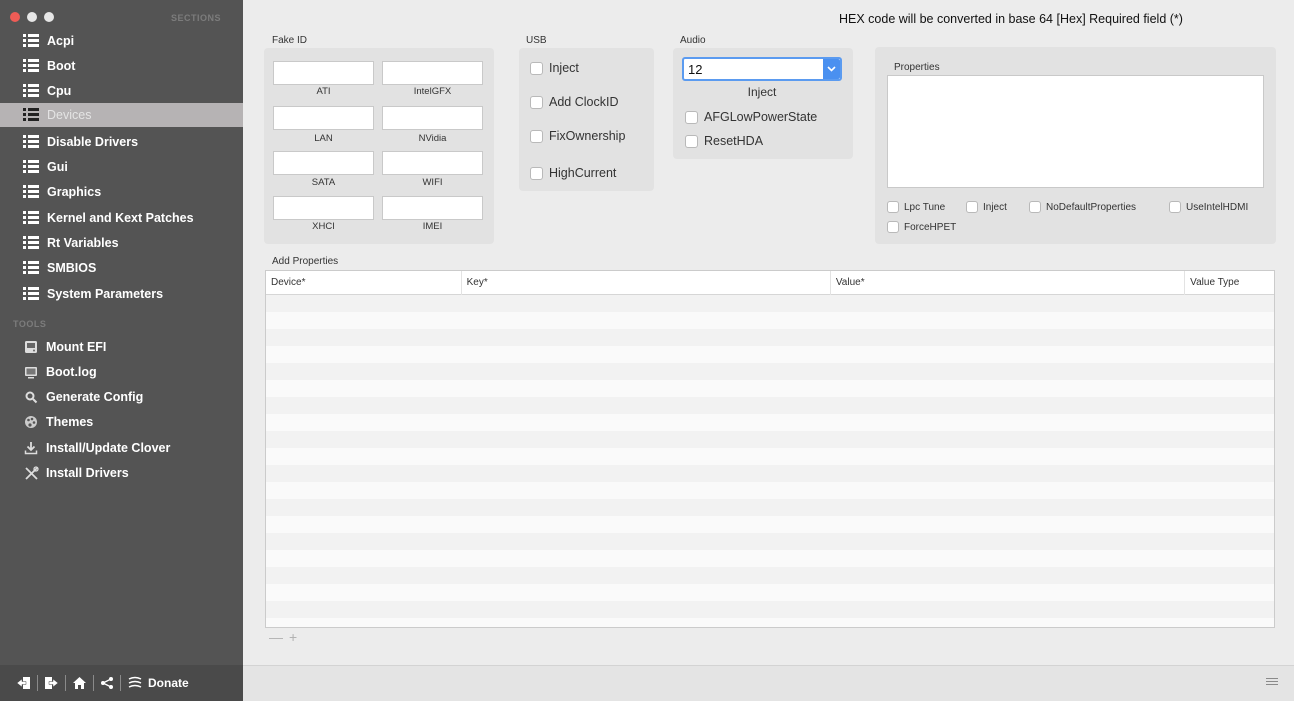 The image size is (1294, 701). Describe the element at coordinates (49, 17) in the screenshot. I see `maximize-window-button` at that location.